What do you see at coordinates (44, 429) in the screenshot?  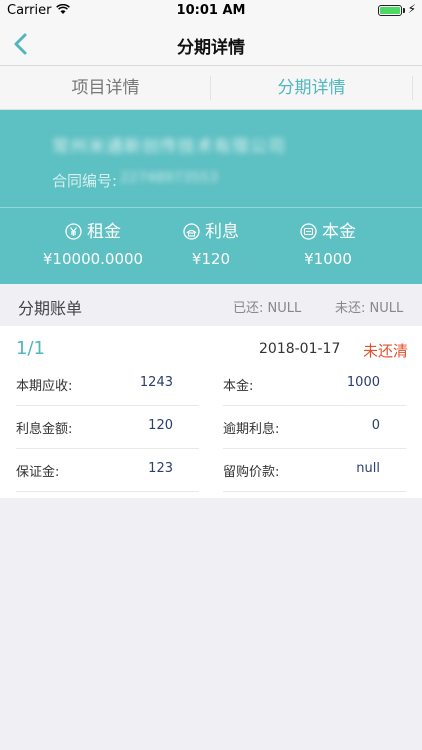 I see `field-label: 利息金额:` at bounding box center [44, 429].